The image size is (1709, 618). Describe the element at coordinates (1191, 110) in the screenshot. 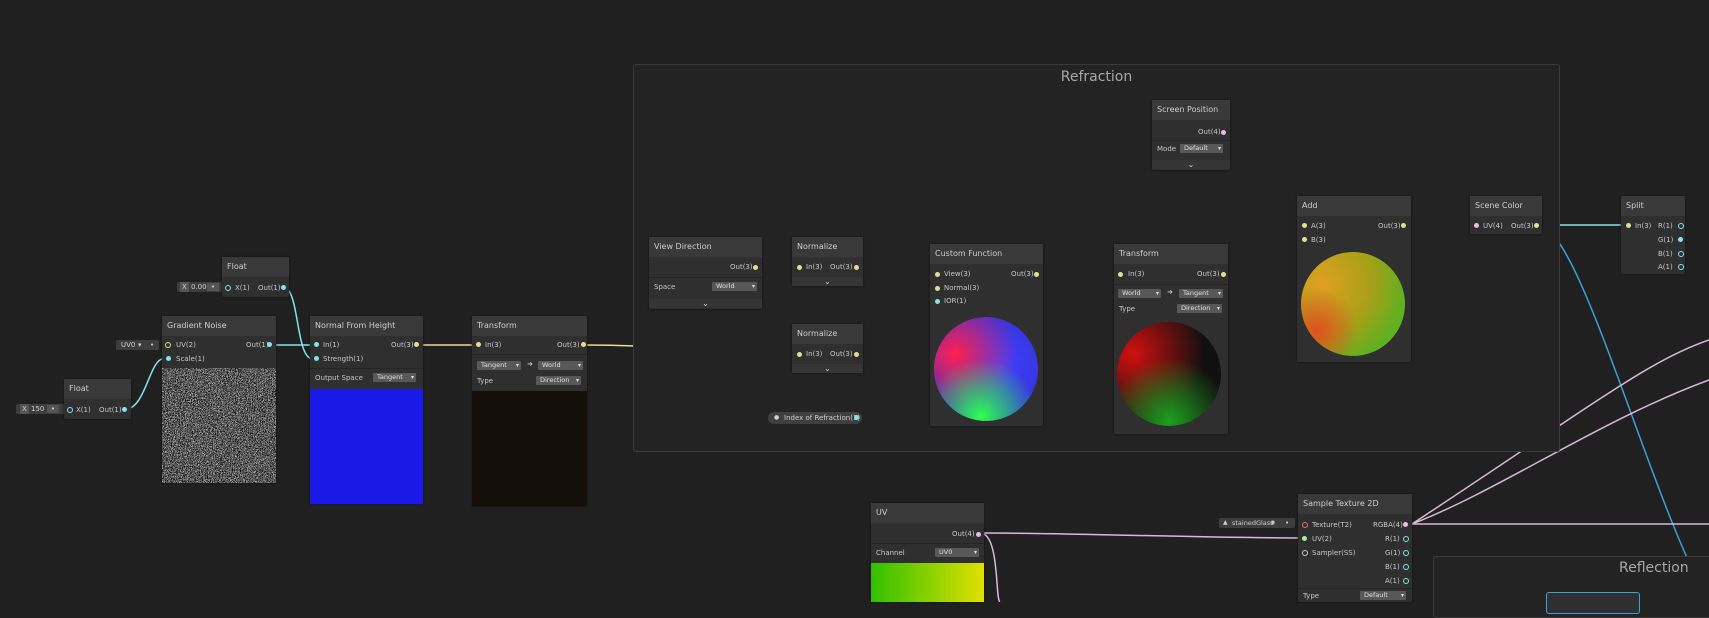

I see `node-title: Screen Position` at that location.